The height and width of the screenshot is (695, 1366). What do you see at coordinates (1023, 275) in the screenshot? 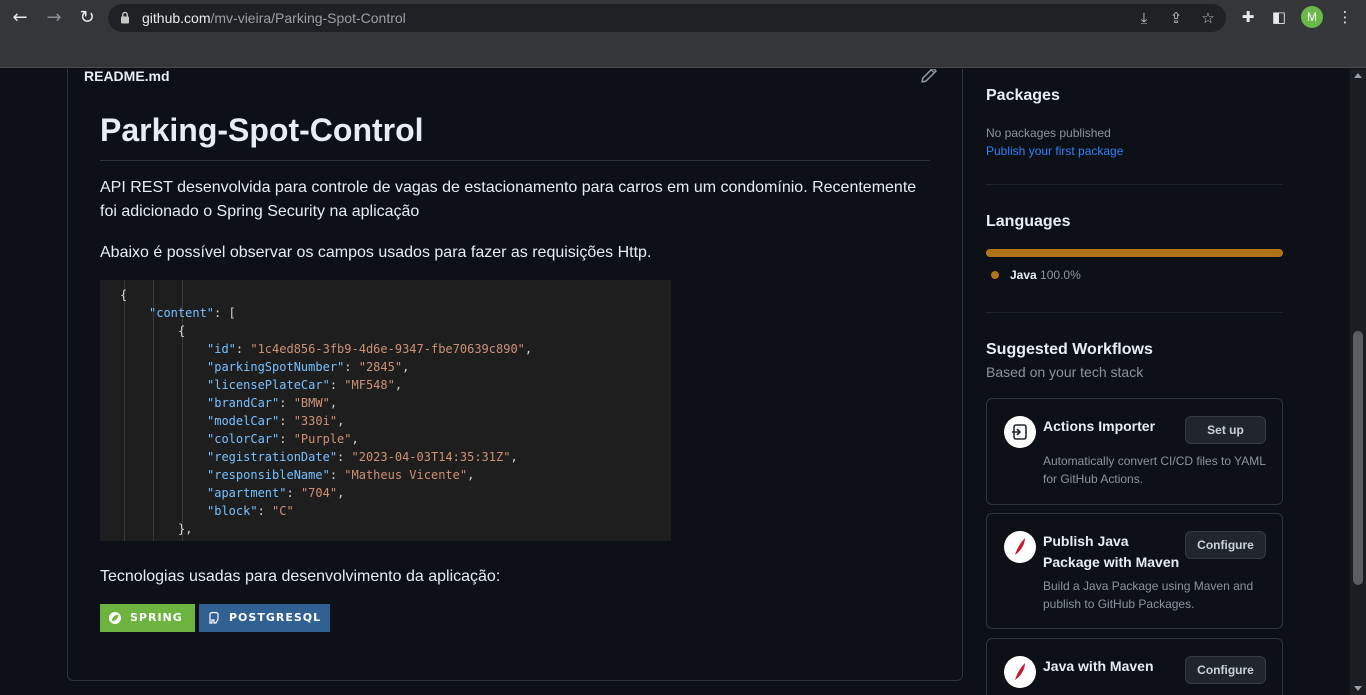
I see `language-name: Java` at bounding box center [1023, 275].